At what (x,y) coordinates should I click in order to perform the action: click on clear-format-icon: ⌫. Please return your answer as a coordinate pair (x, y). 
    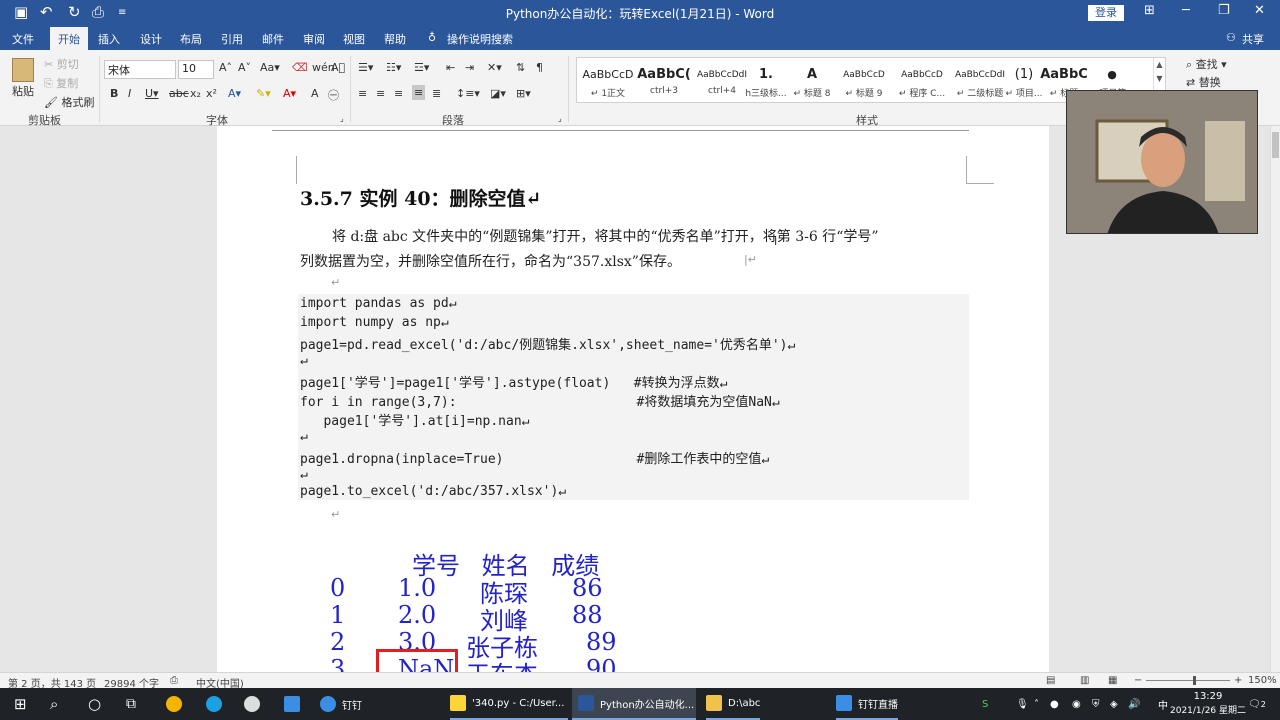
    Looking at the image, I should click on (300, 67).